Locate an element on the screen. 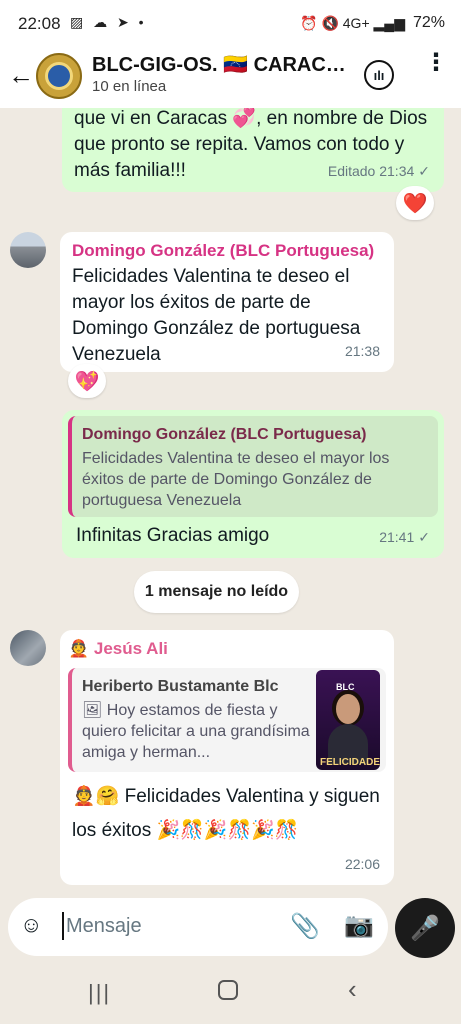 This screenshot has height=1024, width=461. thumbnail-face is located at coordinates (348, 709).